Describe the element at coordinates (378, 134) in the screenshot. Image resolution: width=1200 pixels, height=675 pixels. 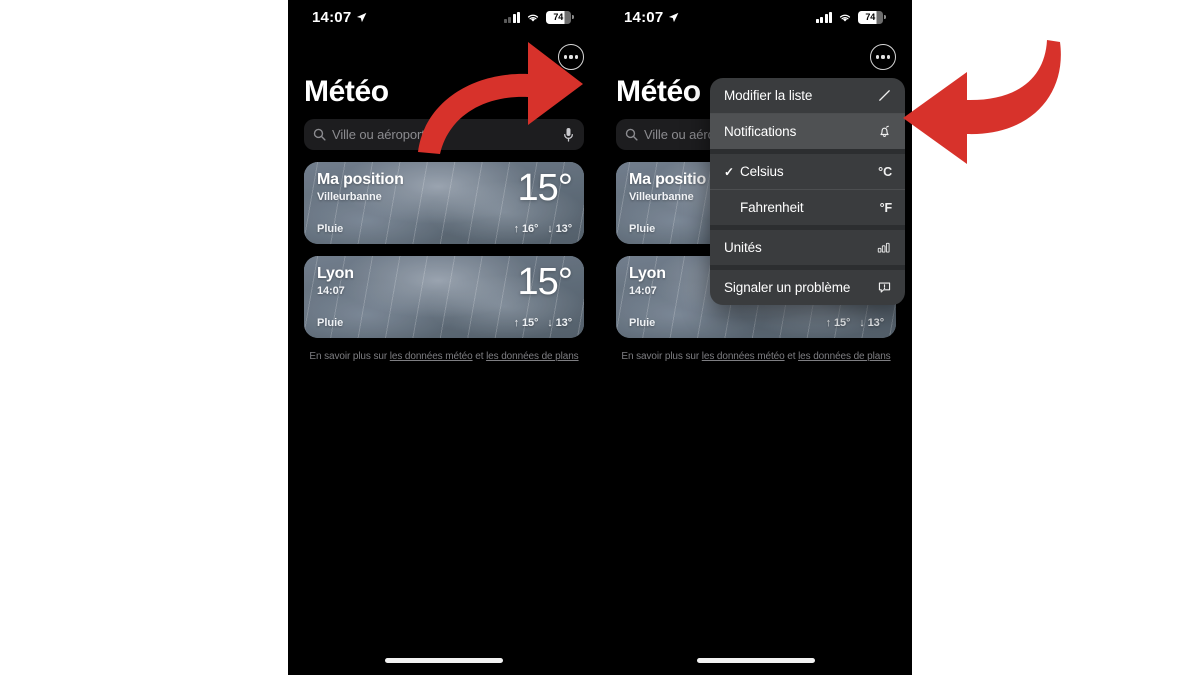
I see `search-placeholder: Ville ou aéroport` at that location.